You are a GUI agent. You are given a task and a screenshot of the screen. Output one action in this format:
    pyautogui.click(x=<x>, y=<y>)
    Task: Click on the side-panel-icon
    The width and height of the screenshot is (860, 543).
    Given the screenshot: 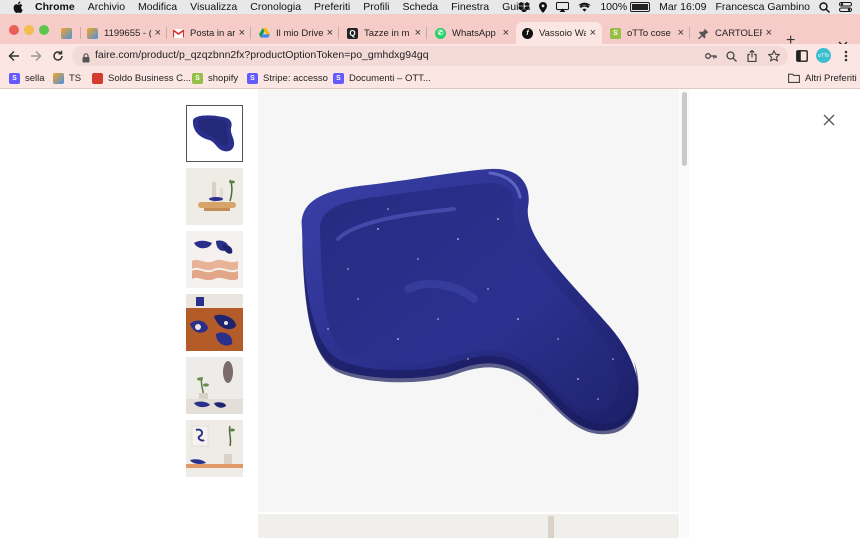 What is the action you would take?
    pyautogui.click(x=802, y=56)
    